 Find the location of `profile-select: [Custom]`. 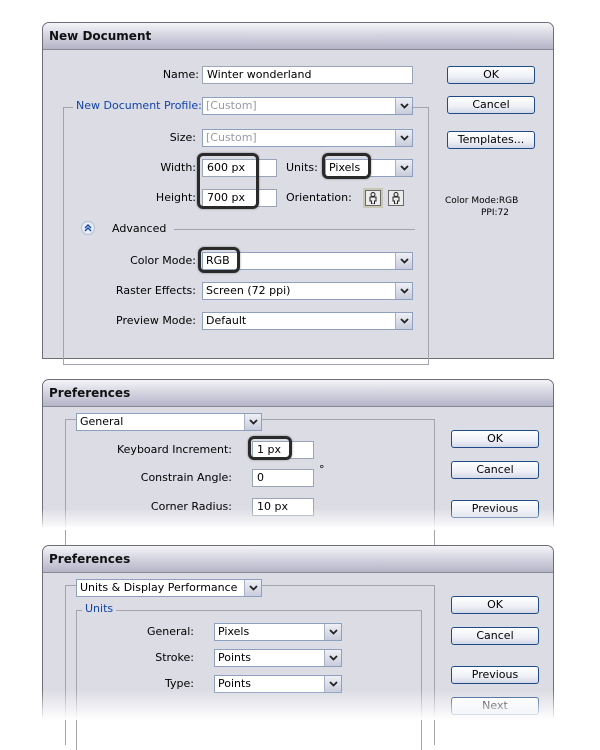

profile-select: [Custom] is located at coordinates (307, 106).